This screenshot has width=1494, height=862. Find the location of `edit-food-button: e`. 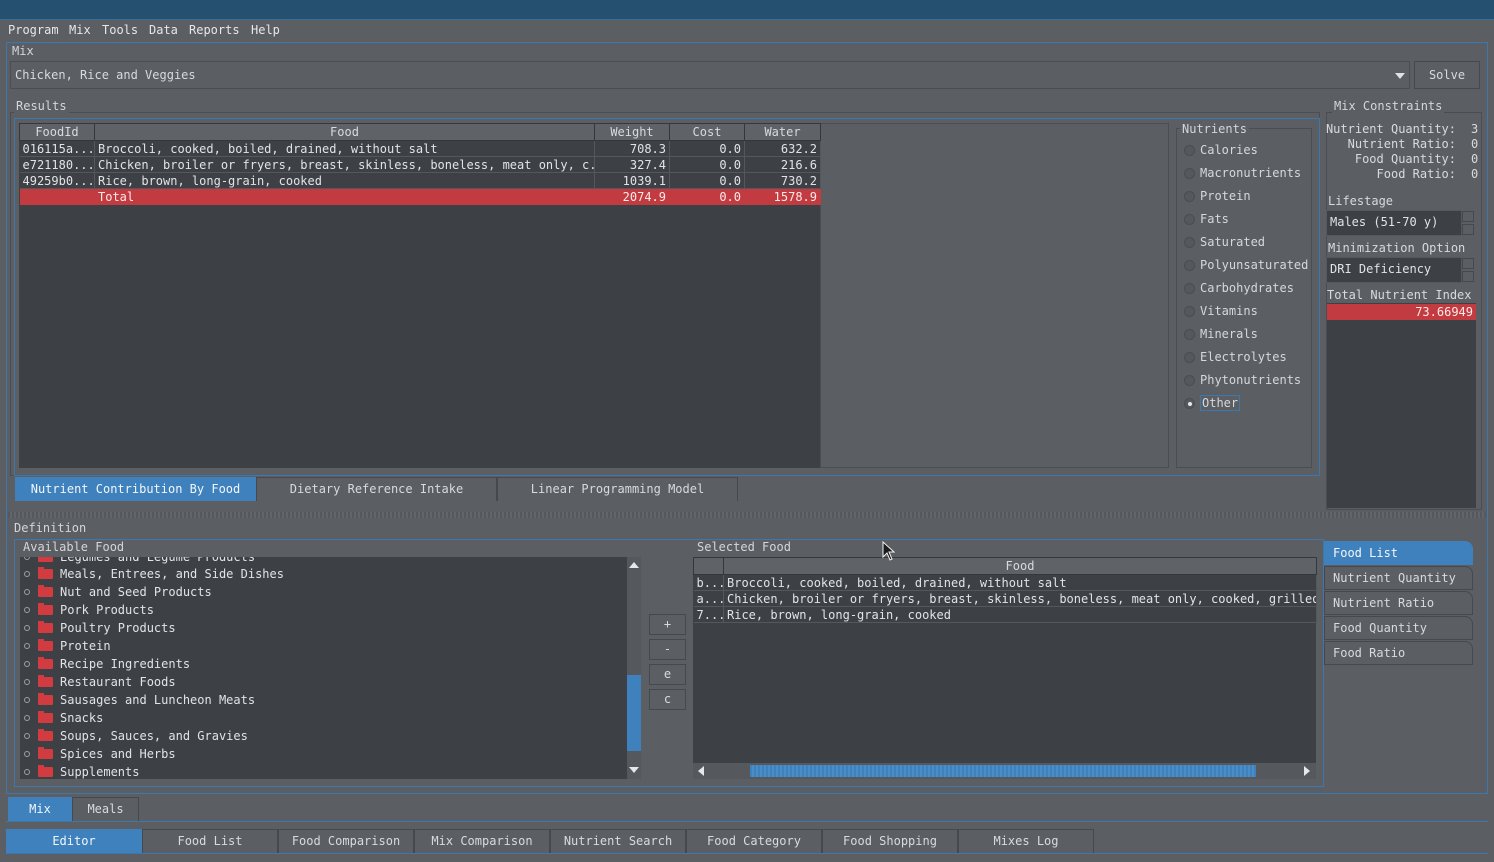

edit-food-button: e is located at coordinates (667, 674).